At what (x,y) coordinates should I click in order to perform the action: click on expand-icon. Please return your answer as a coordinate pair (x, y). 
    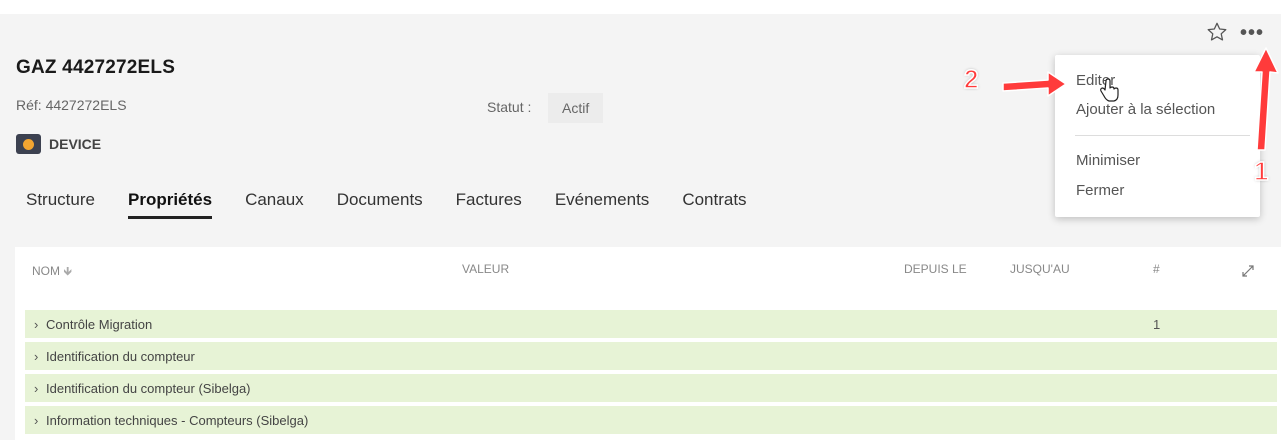
    Looking at the image, I should click on (1248, 271).